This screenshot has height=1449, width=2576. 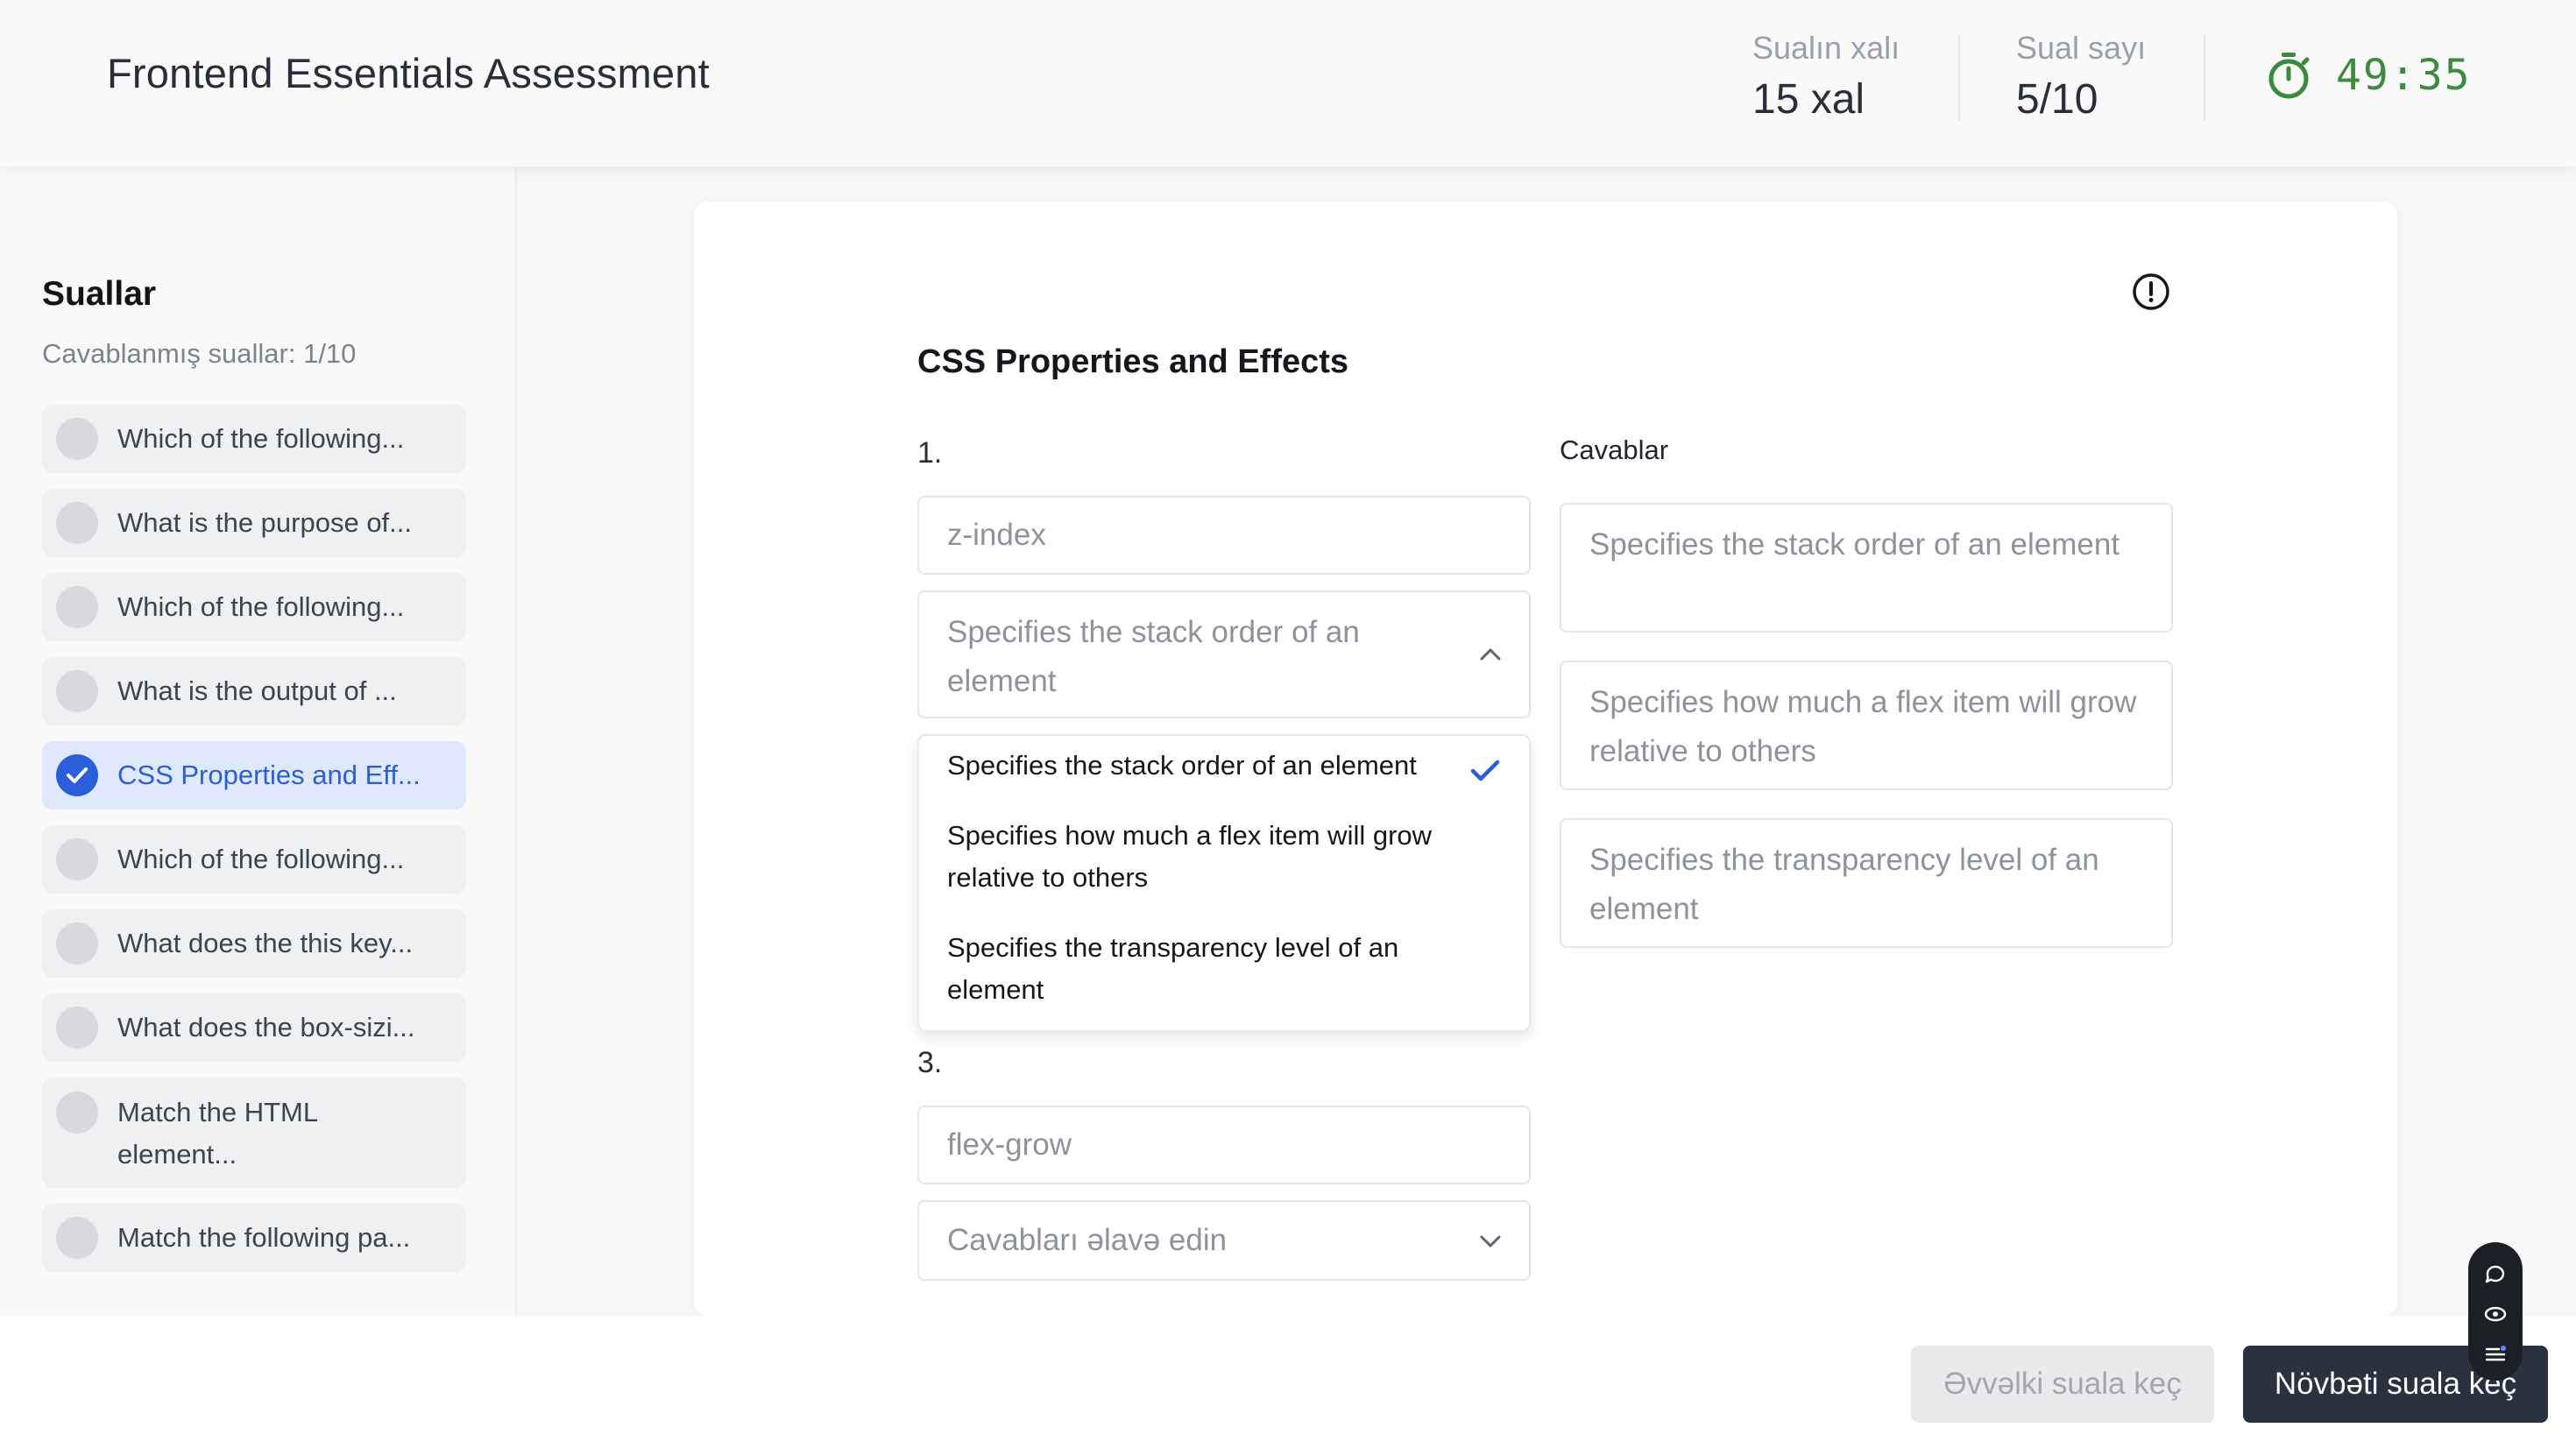 I want to click on chevron-down-icon, so click(x=1490, y=1242).